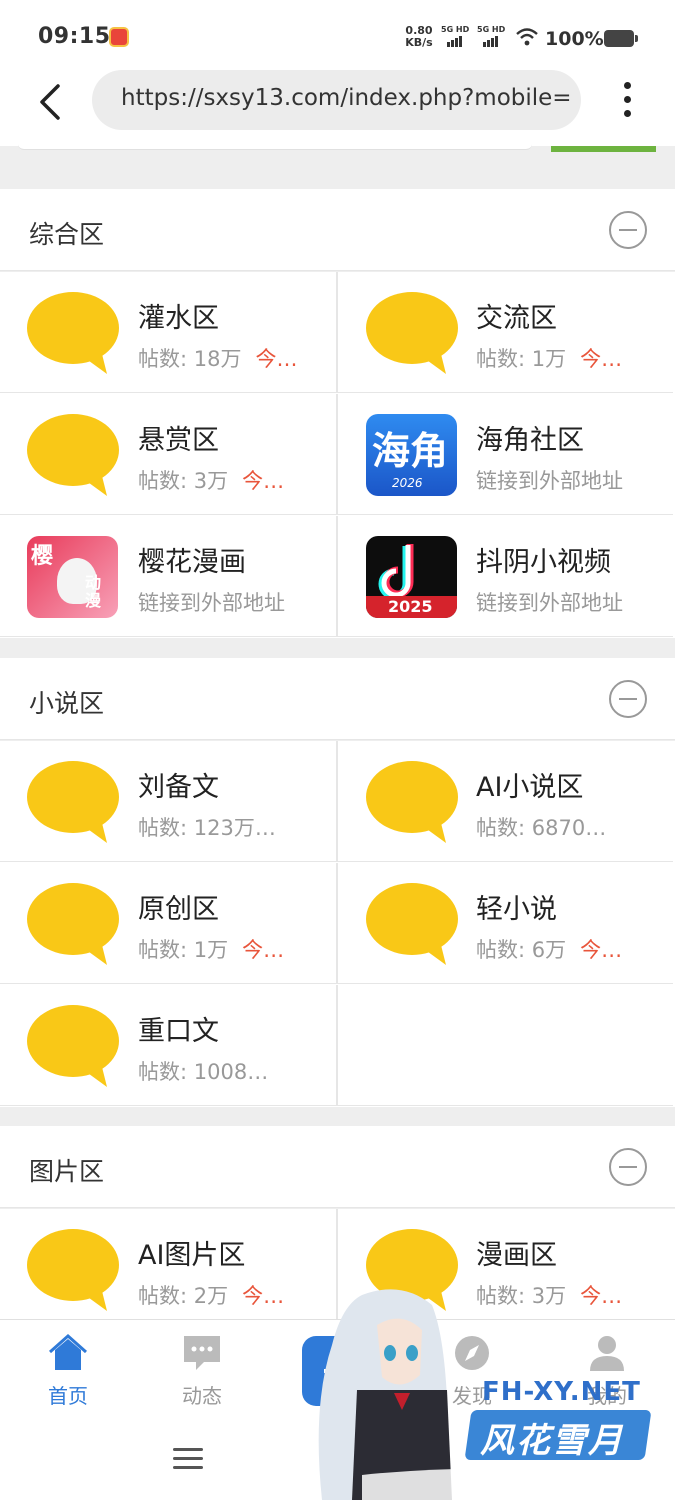 The width and height of the screenshot is (675, 1500). What do you see at coordinates (516, 1255) in the screenshot?
I see `forum-name: 漫画区` at bounding box center [516, 1255].